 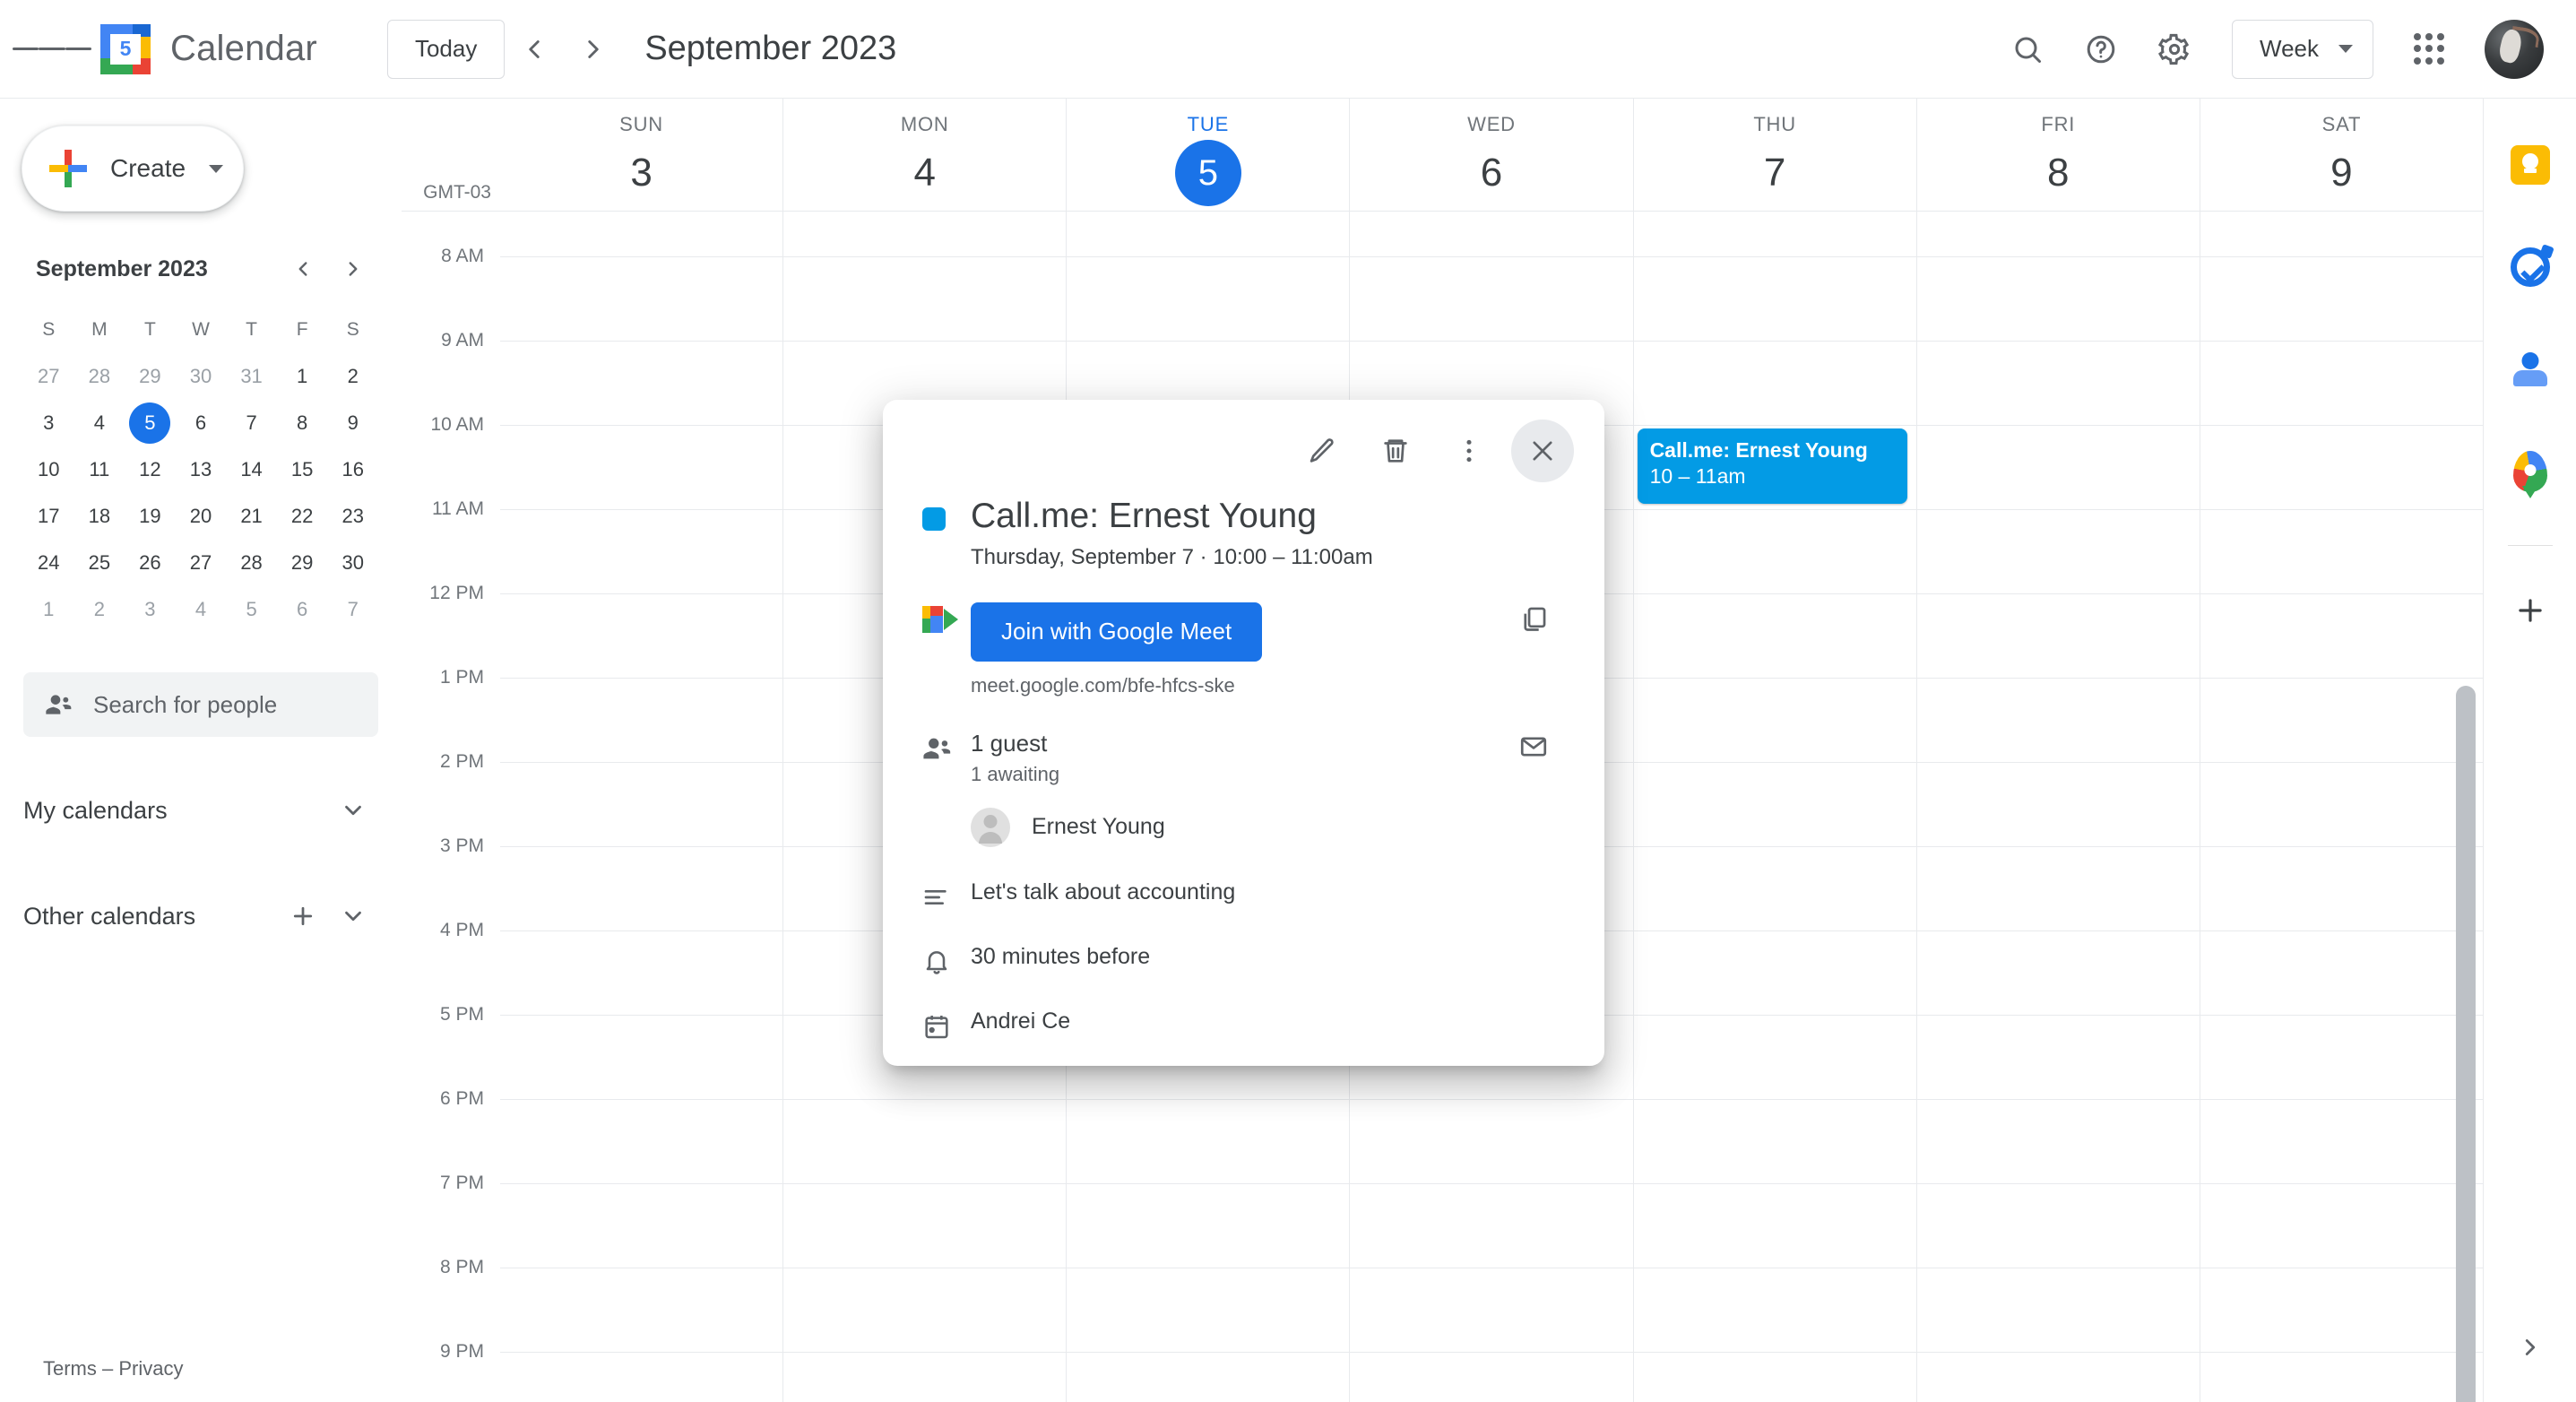 I want to click on search-people-input: Search for people, so click(x=200, y=704).